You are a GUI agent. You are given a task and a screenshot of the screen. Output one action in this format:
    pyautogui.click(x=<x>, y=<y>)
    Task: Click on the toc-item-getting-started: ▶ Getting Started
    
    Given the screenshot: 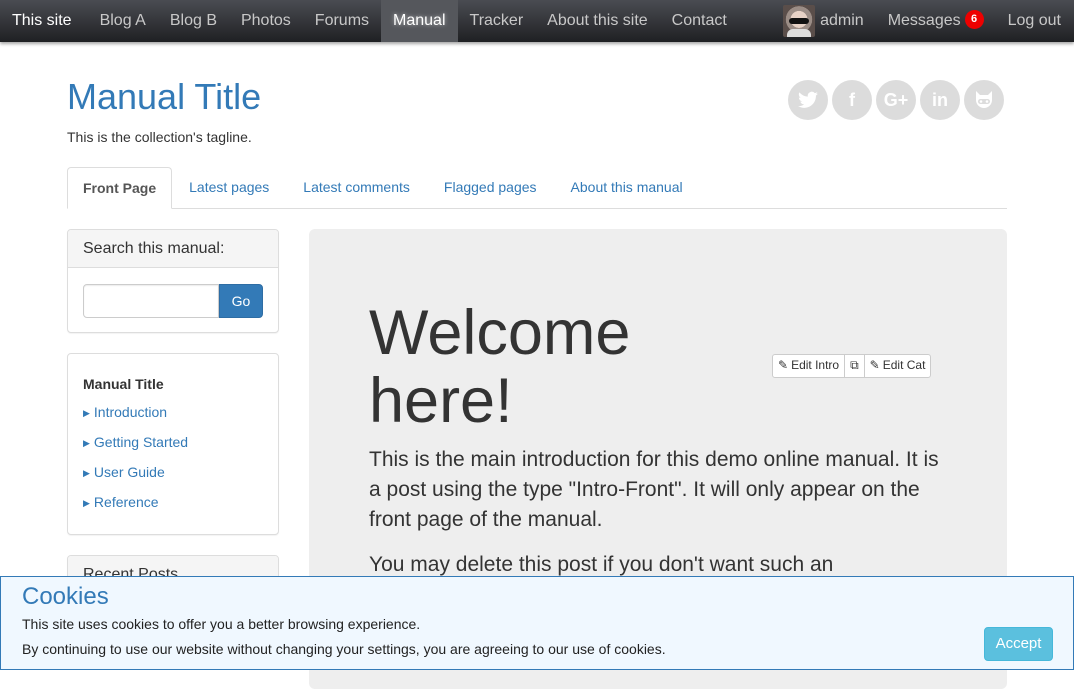 What is the action you would take?
    pyautogui.click(x=173, y=449)
    